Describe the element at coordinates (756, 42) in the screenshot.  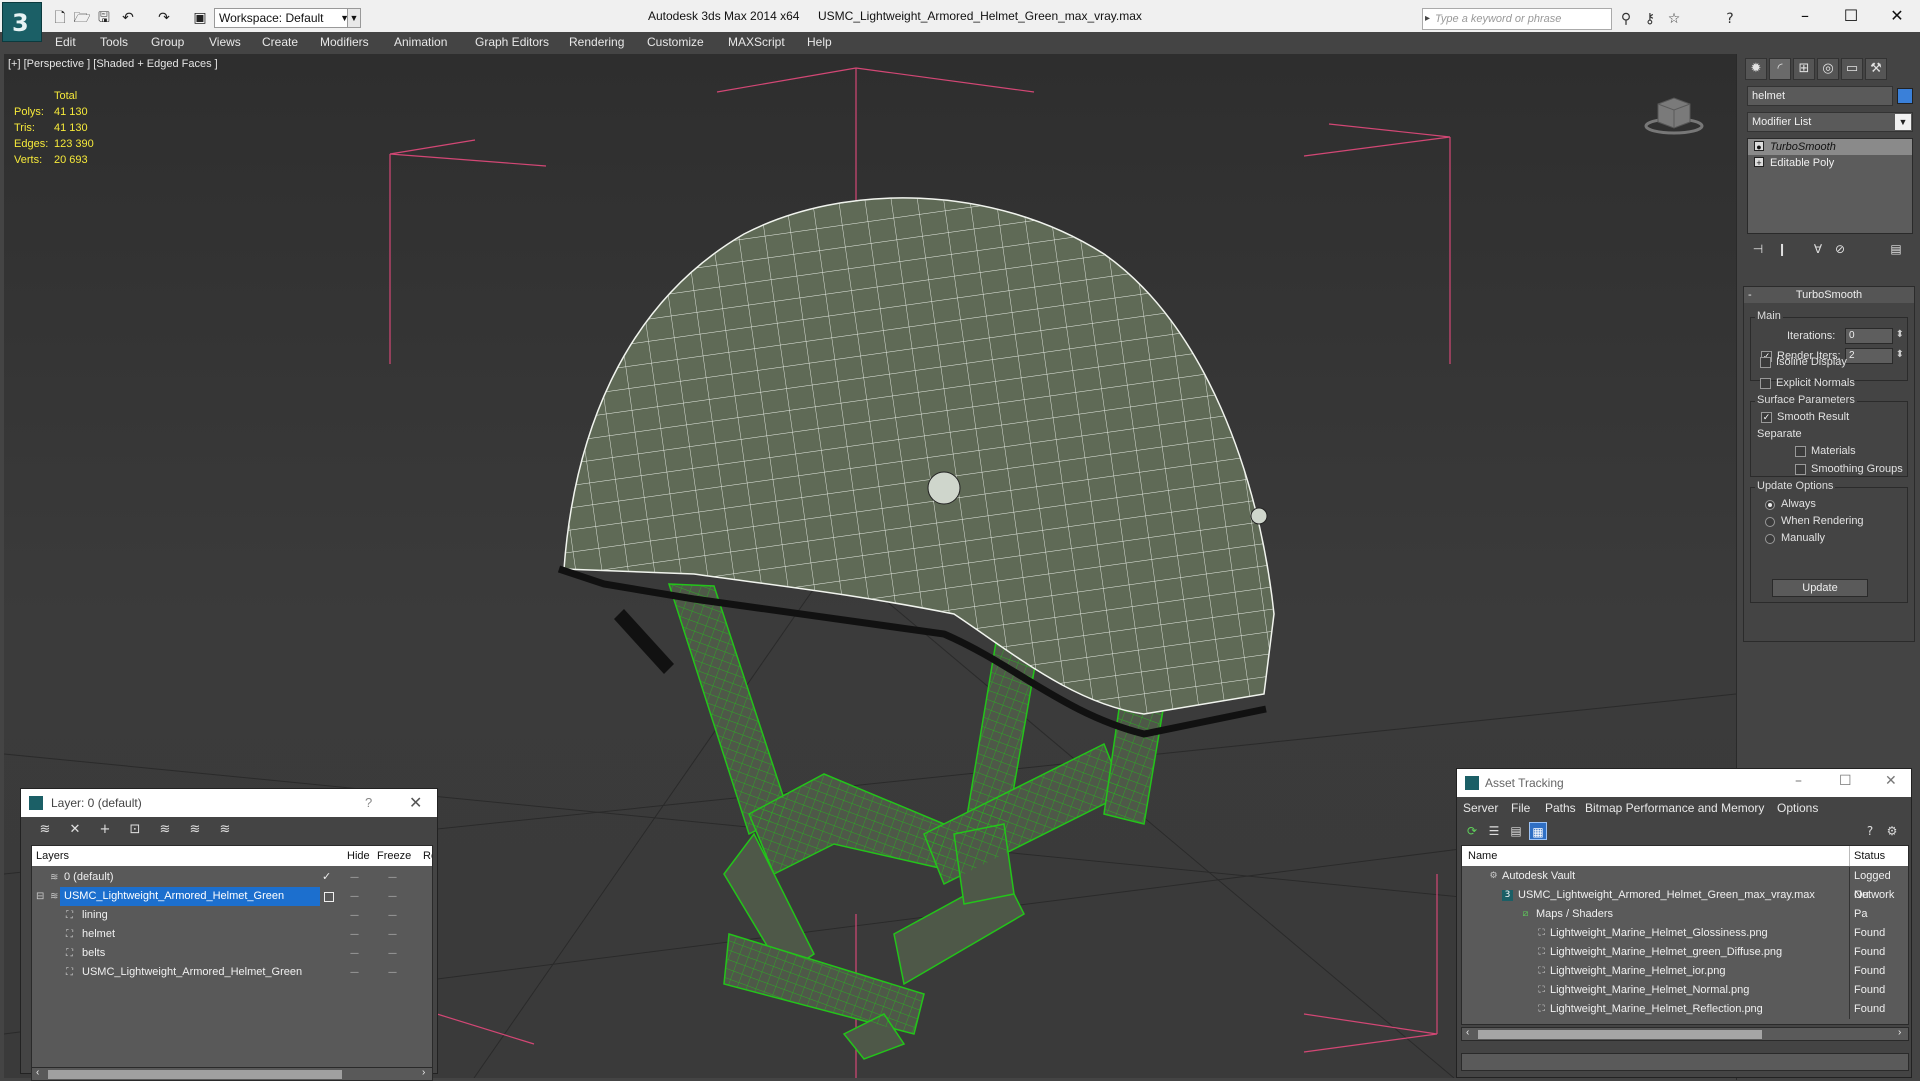
I see `menu-maxscript: MAXScript` at that location.